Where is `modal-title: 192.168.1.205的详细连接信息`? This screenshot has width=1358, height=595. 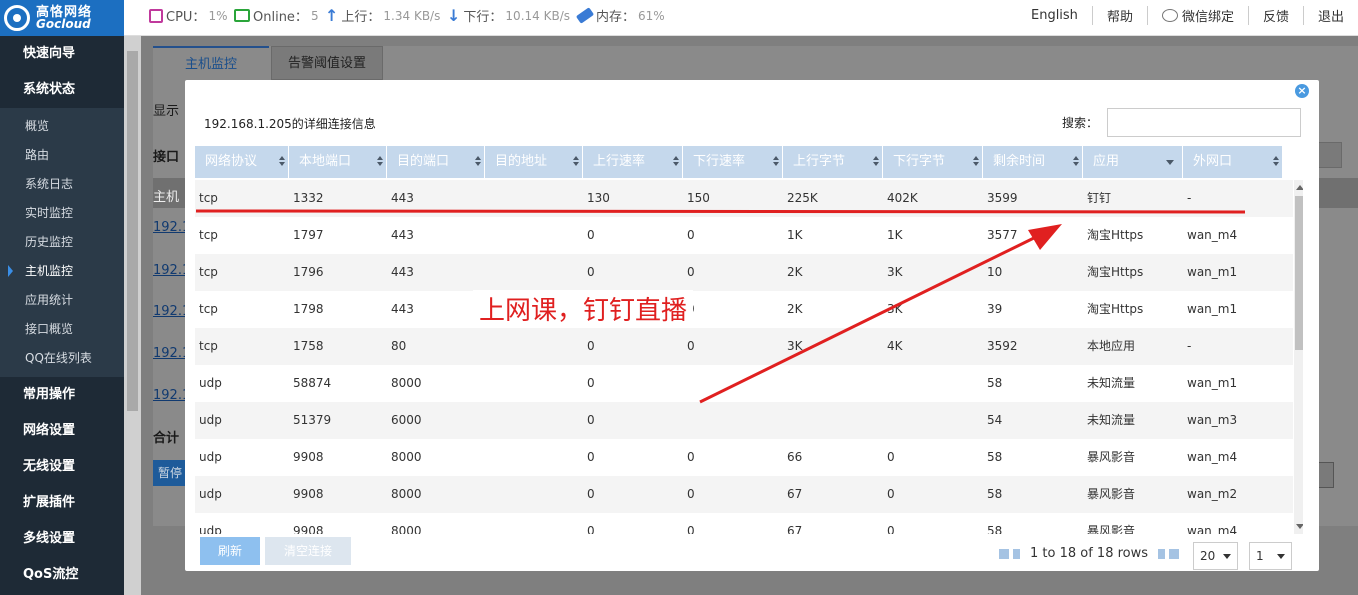
modal-title: 192.168.1.205的详细连接信息 is located at coordinates (290, 124).